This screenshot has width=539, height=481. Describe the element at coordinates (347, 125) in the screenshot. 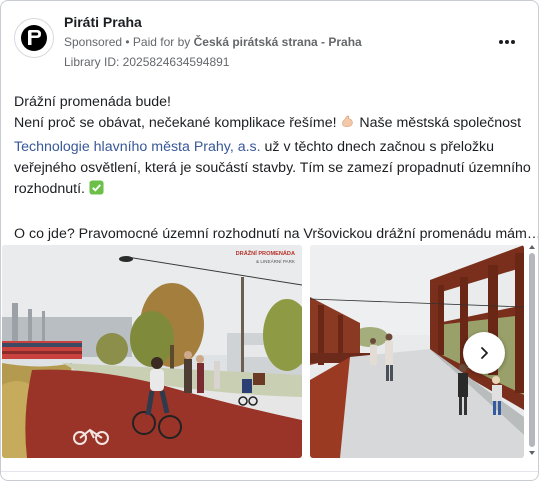

I see `muscle-emoji-icon` at that location.